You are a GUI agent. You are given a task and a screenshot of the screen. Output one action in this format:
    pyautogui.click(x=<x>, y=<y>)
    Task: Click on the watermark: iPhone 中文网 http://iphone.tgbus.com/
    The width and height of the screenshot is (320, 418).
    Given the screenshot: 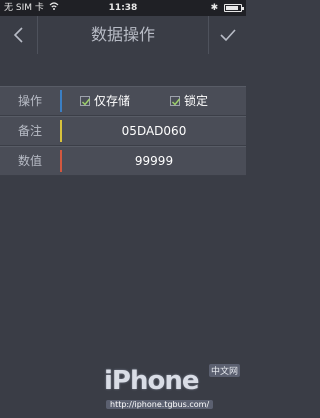 What is the action you would take?
    pyautogui.click(x=173, y=389)
    